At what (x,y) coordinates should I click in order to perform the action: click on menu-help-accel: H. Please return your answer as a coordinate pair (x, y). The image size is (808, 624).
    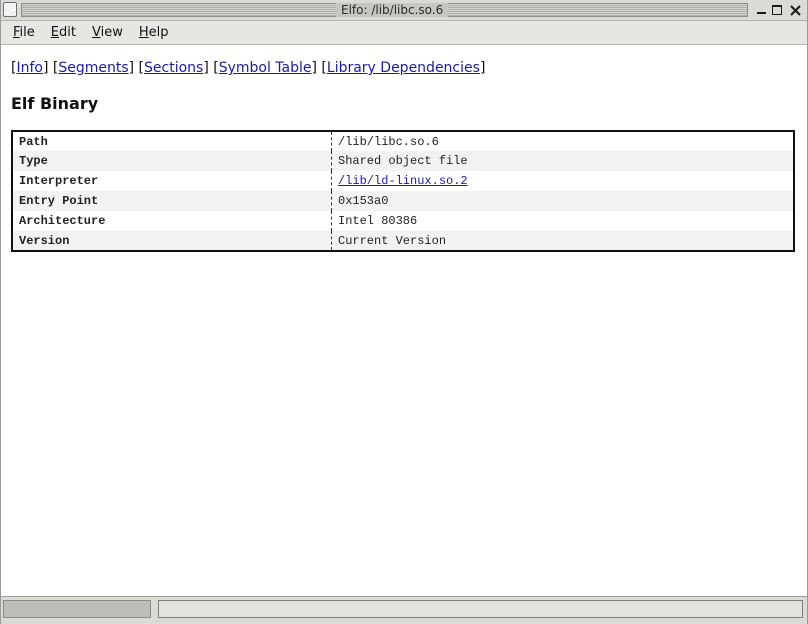
    Looking at the image, I should click on (143, 32).